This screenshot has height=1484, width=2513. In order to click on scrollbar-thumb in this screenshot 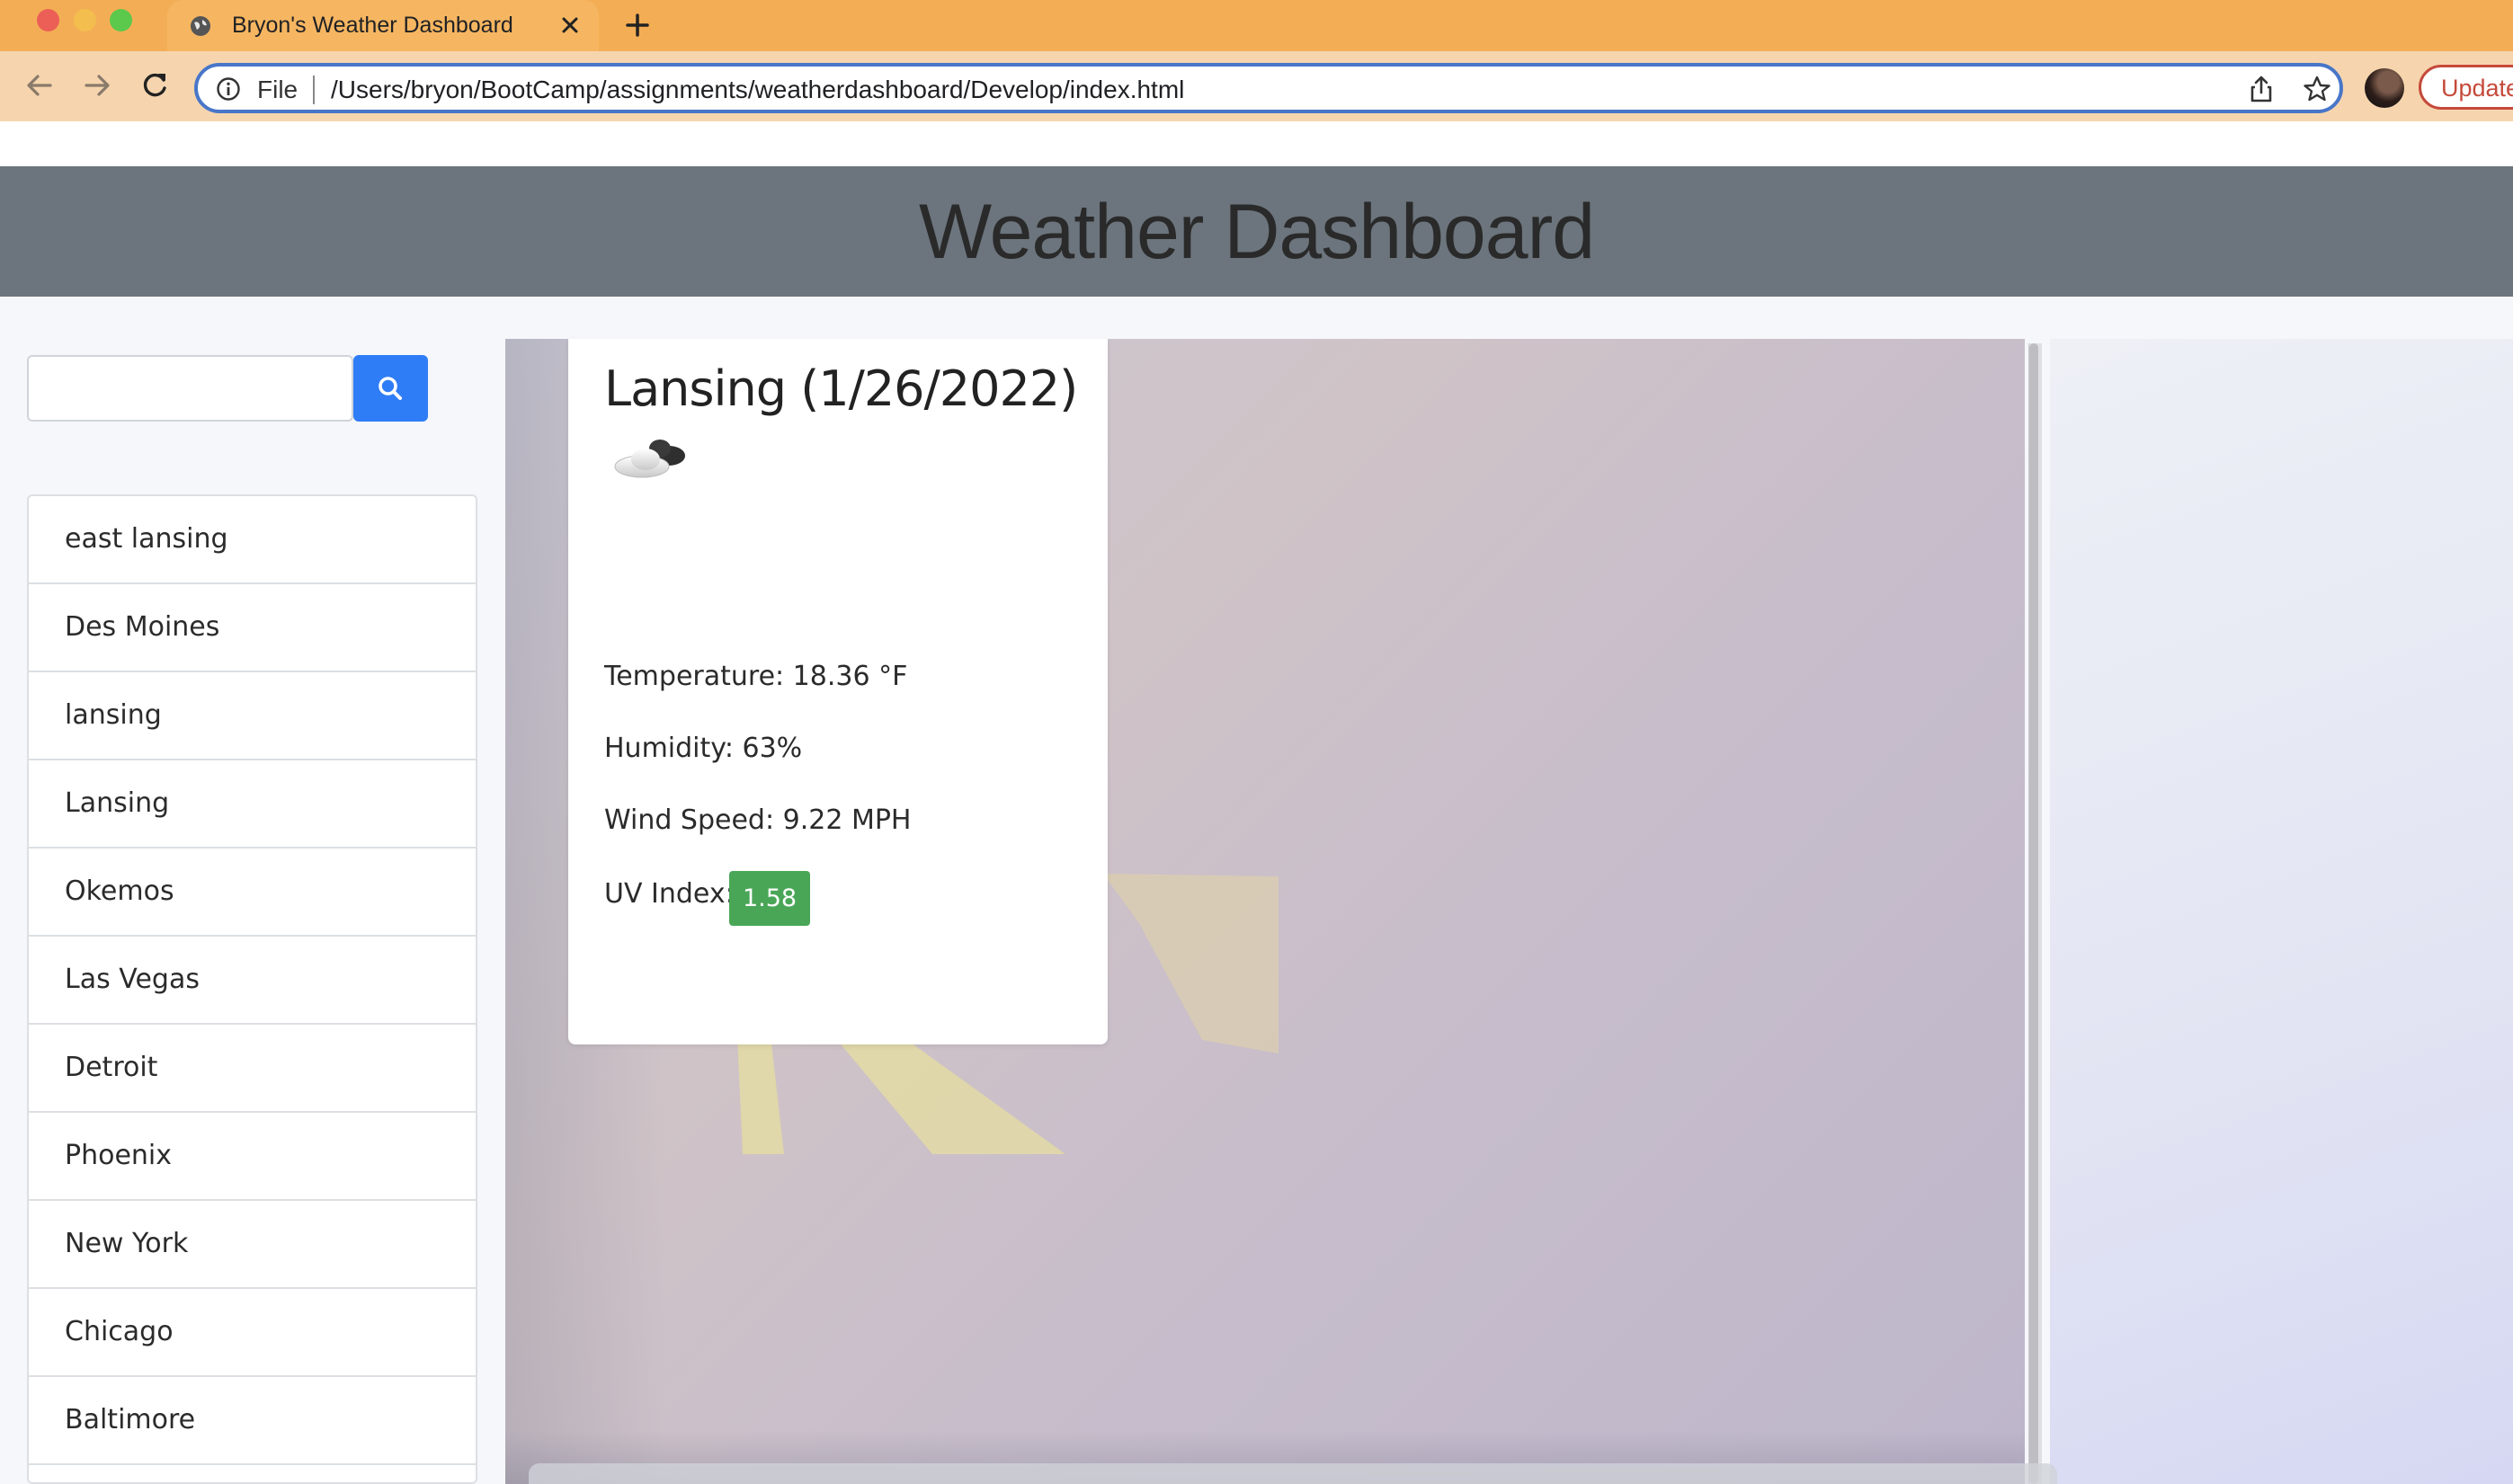, I will do `click(2033, 913)`.